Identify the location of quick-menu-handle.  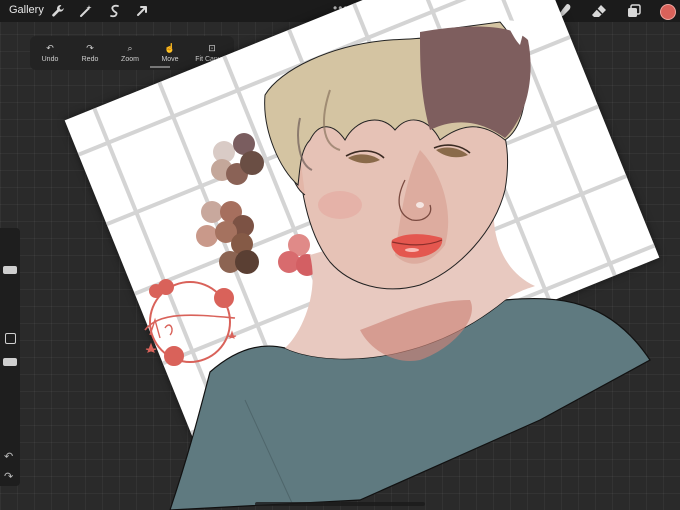
(160, 67).